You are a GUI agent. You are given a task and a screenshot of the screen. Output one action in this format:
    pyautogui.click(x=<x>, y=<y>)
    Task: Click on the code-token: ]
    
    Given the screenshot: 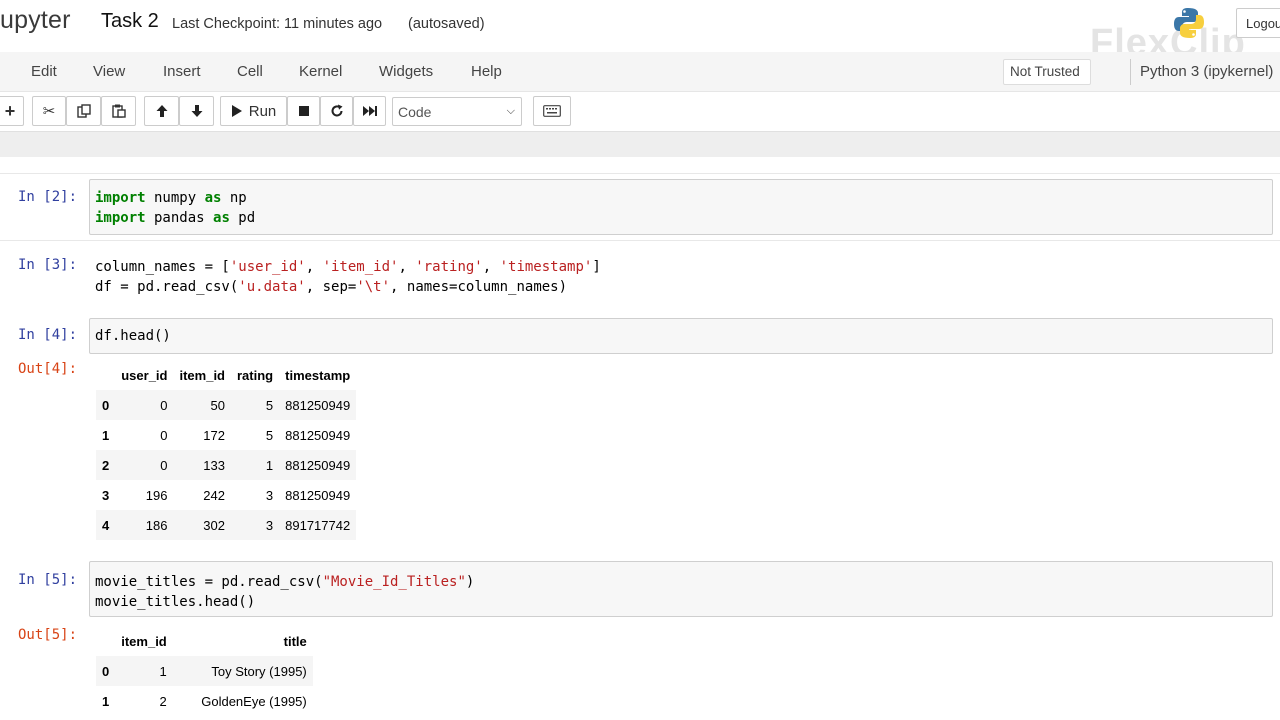 What is the action you would take?
    pyautogui.click(x=596, y=267)
    